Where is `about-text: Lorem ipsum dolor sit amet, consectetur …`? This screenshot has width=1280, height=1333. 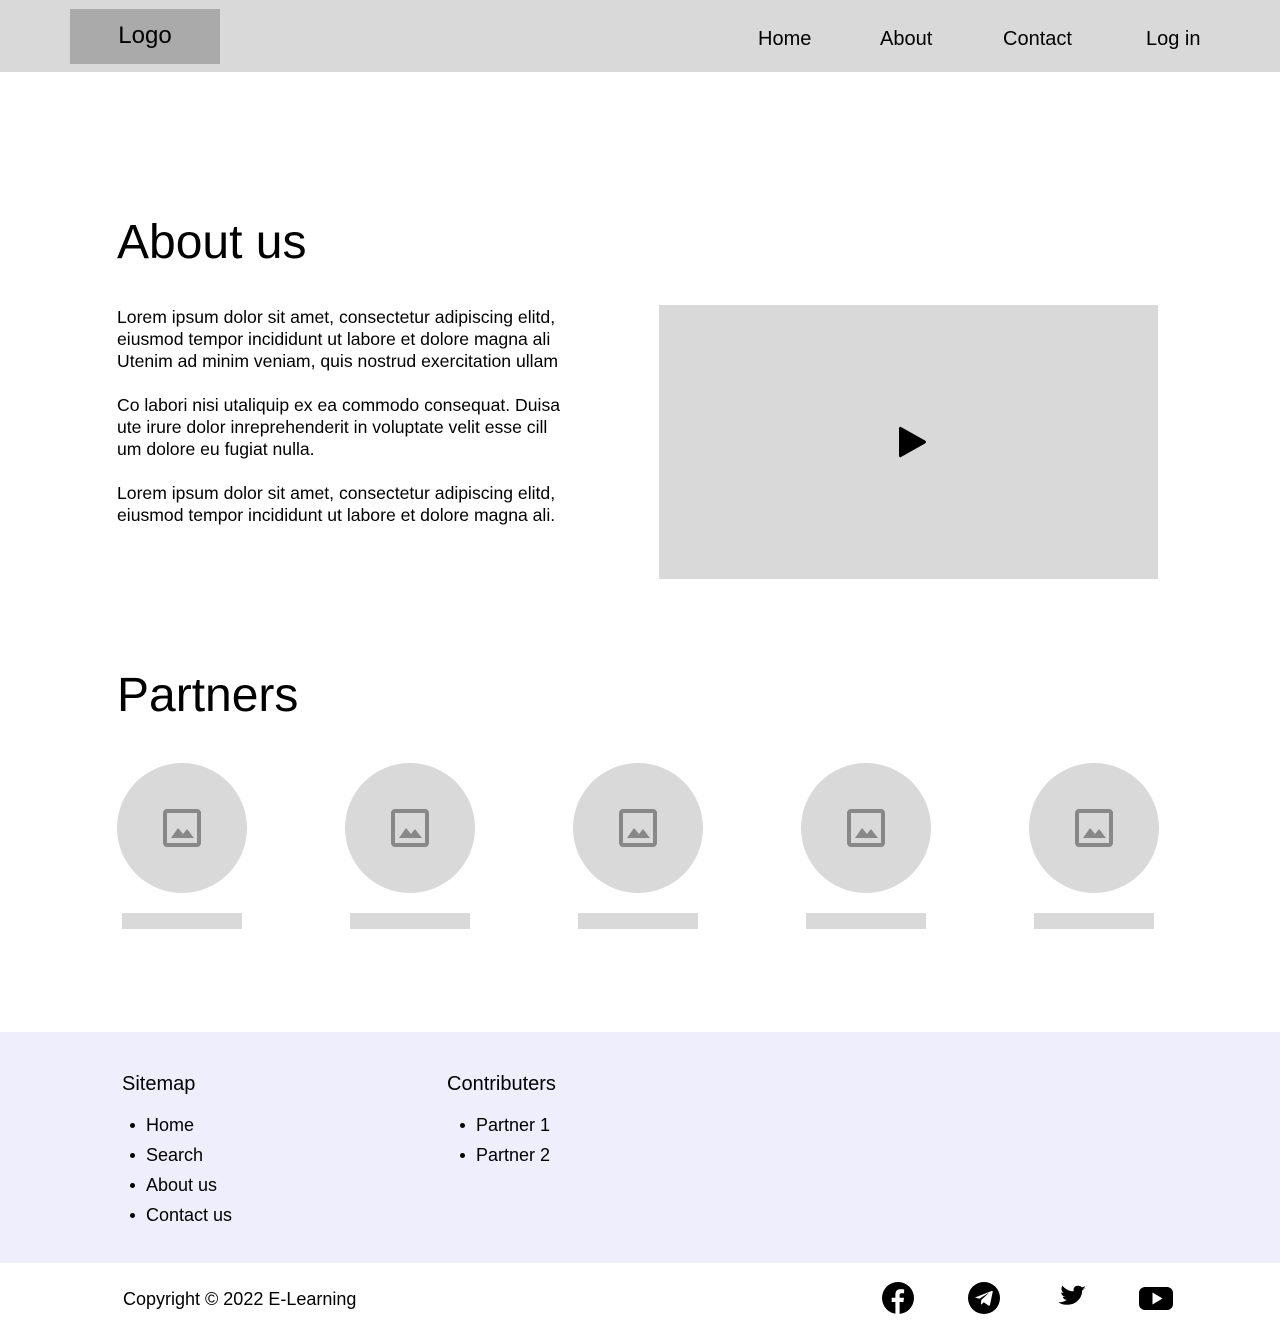 about-text: Lorem ipsum dolor sit amet, consectetur … is located at coordinates (367, 427).